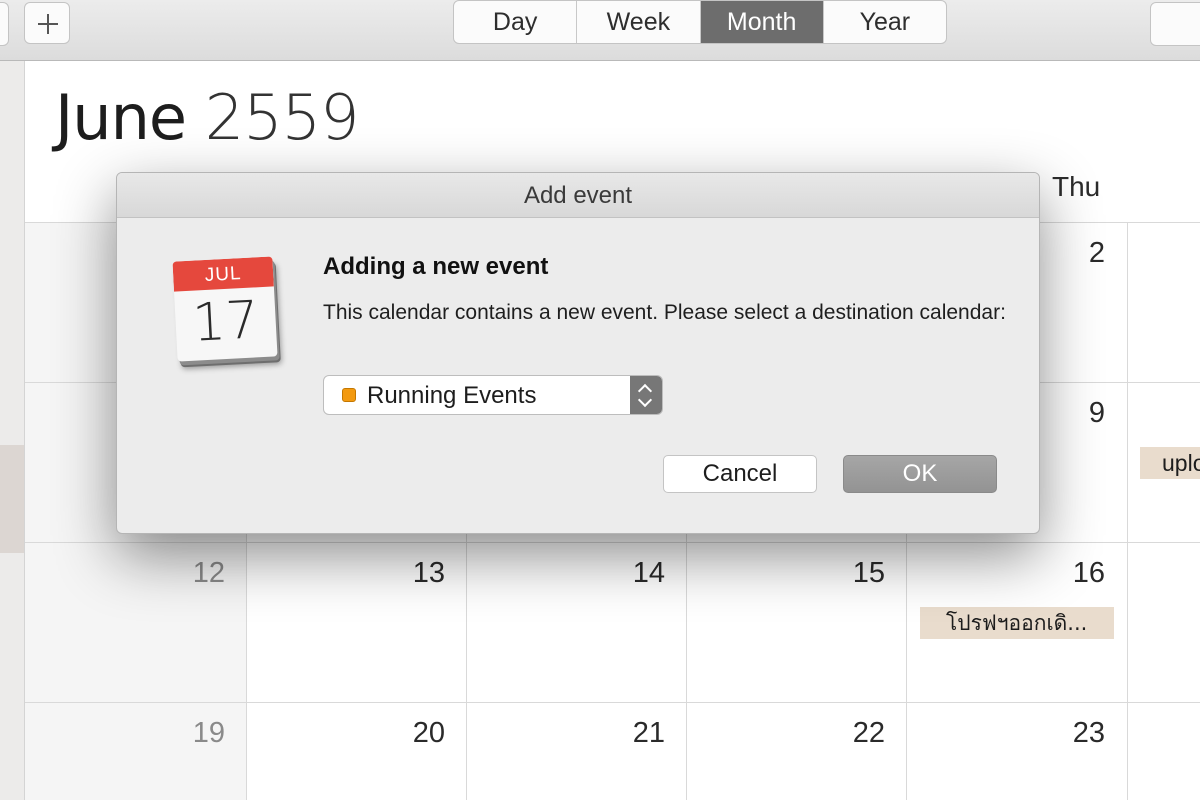  What do you see at coordinates (195, 733) in the screenshot?
I see `day-cell-number: 19` at bounding box center [195, 733].